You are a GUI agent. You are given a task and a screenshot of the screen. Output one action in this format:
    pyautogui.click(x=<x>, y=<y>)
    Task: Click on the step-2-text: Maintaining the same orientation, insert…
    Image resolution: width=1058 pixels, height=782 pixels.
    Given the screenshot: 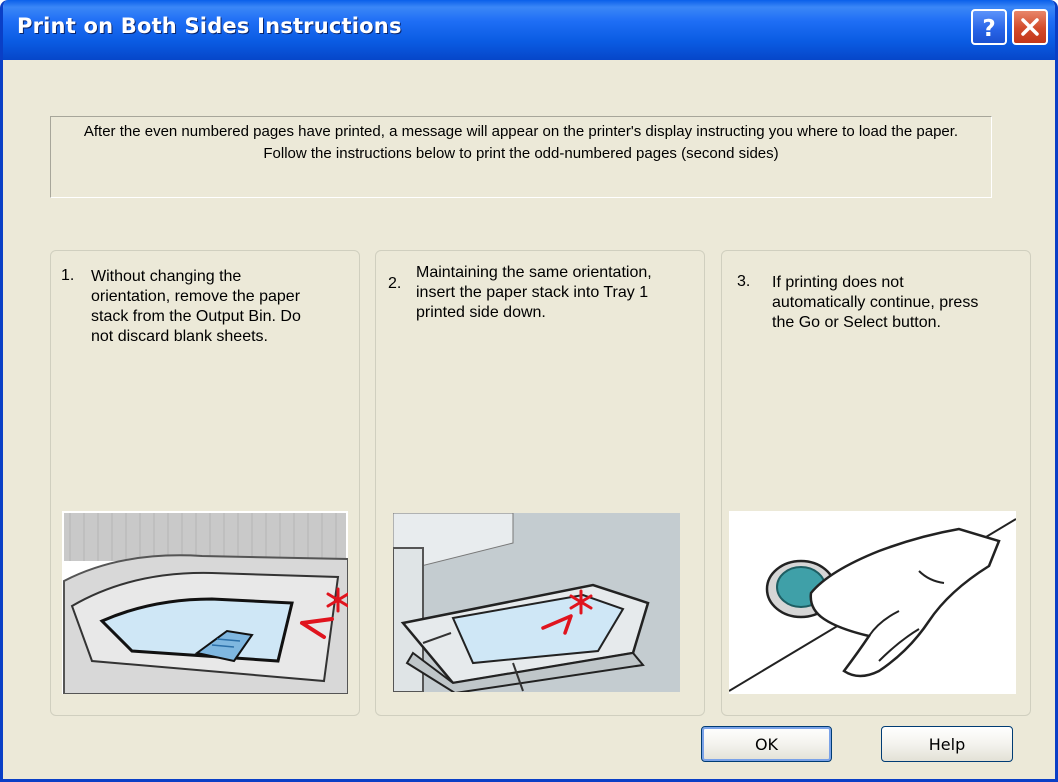 What is the action you would take?
    pyautogui.click(x=534, y=292)
    